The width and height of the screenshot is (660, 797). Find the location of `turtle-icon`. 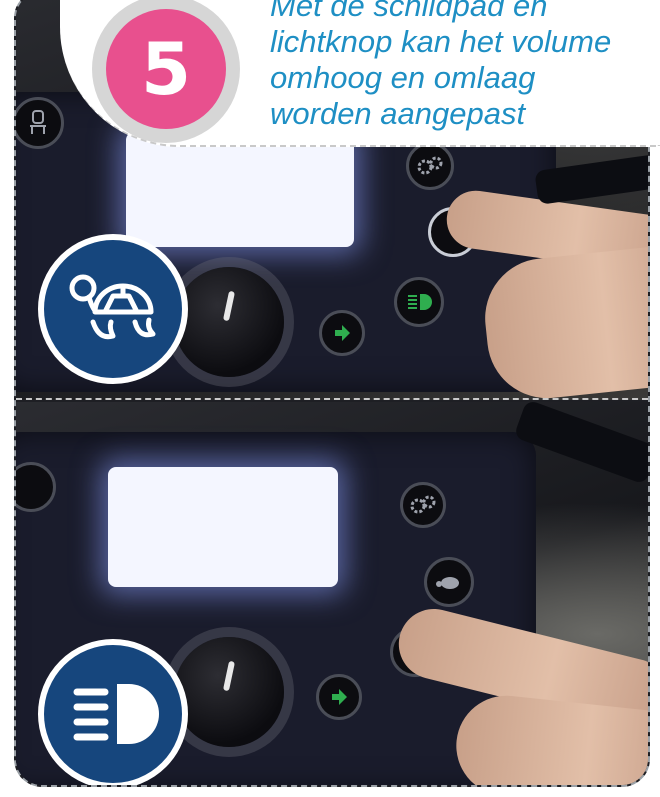

turtle-icon is located at coordinates (112, 307).